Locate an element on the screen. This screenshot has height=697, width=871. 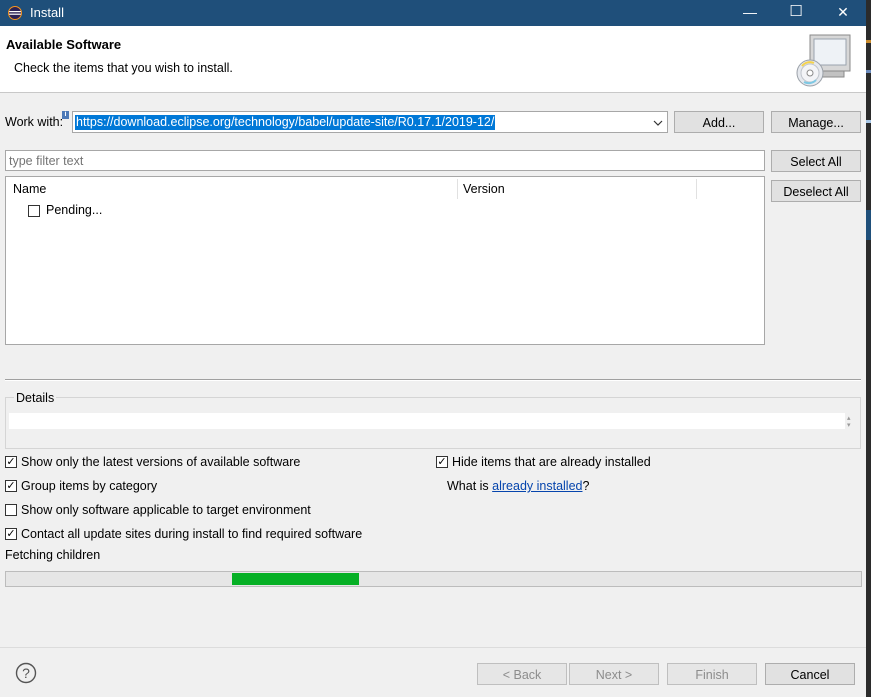
show-applicable-checkbox is located at coordinates (11, 510).